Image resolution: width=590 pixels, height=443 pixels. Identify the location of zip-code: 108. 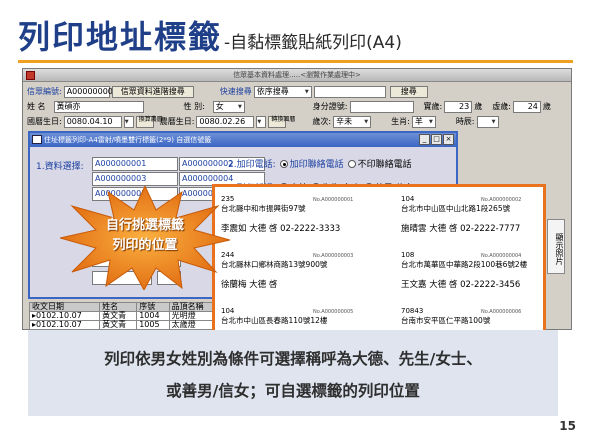
(408, 255).